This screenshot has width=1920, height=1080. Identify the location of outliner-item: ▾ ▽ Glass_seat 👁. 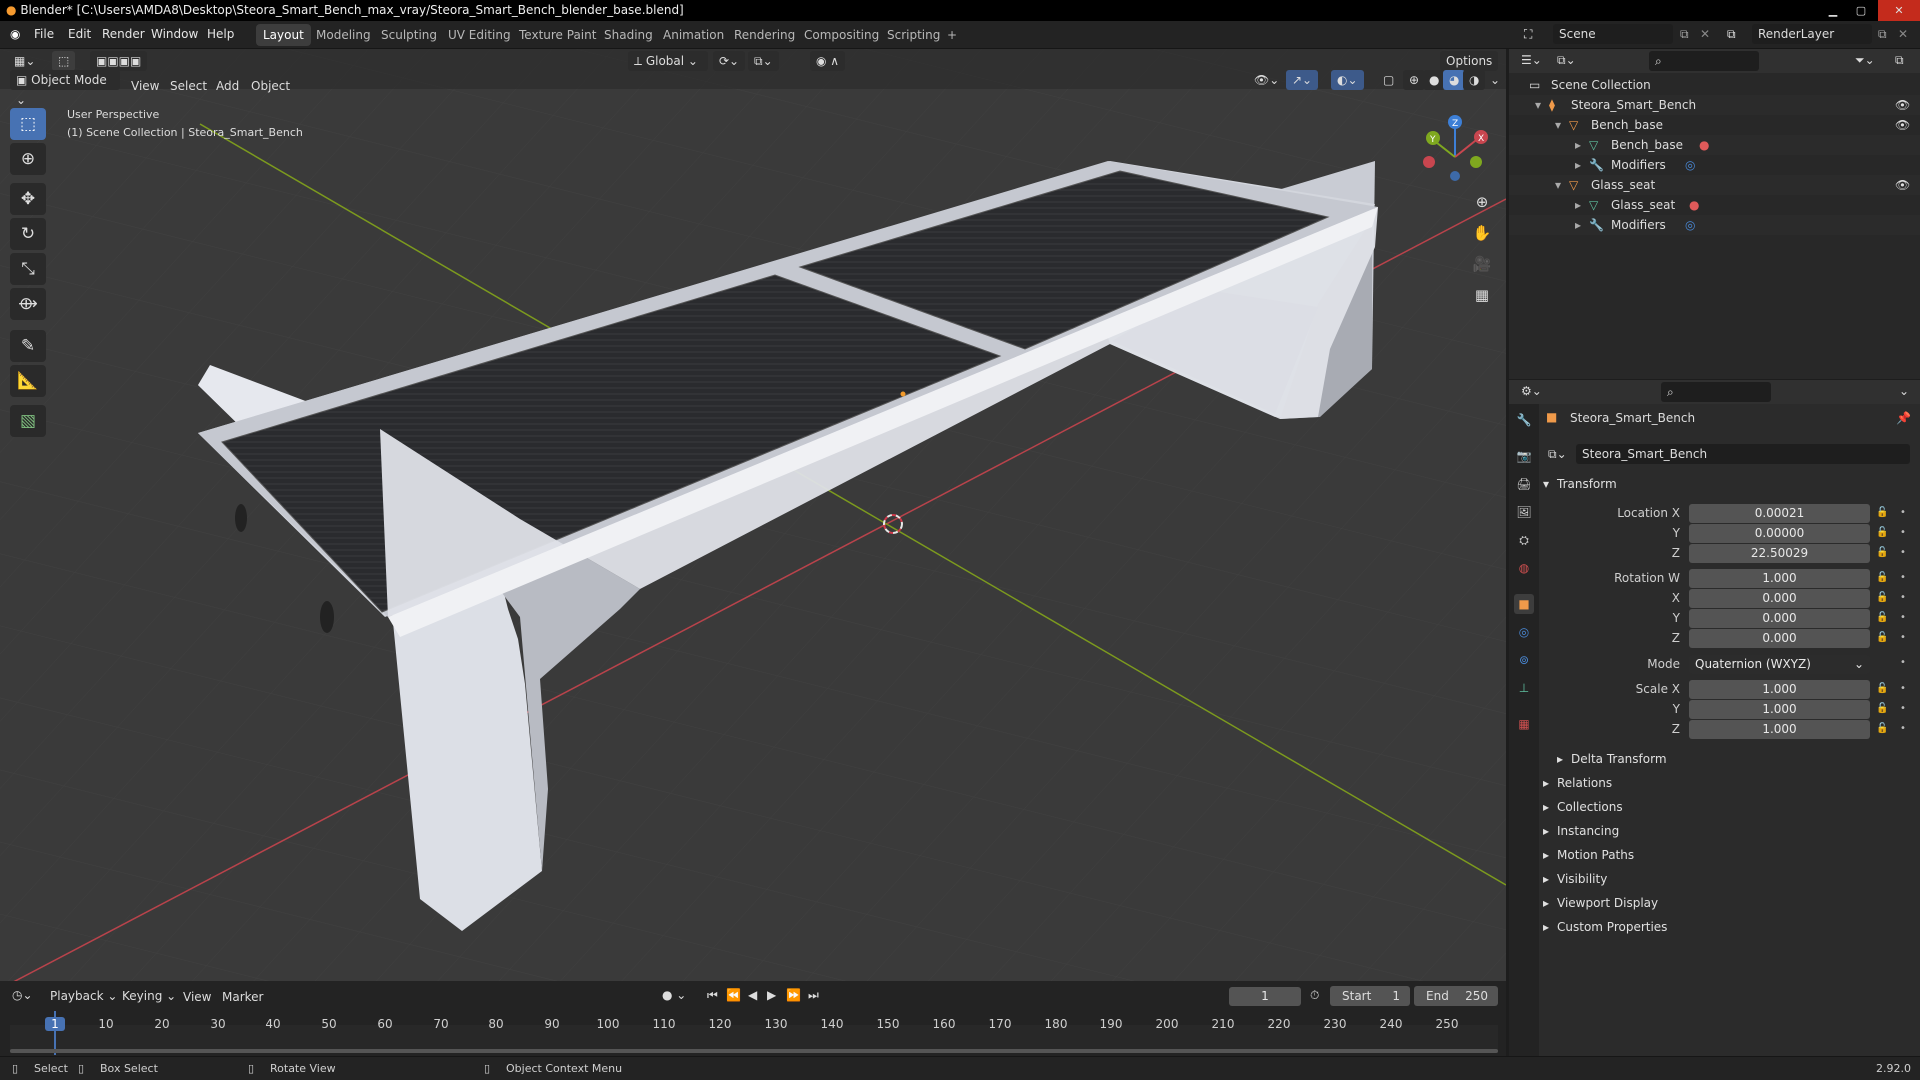
(1714, 185).